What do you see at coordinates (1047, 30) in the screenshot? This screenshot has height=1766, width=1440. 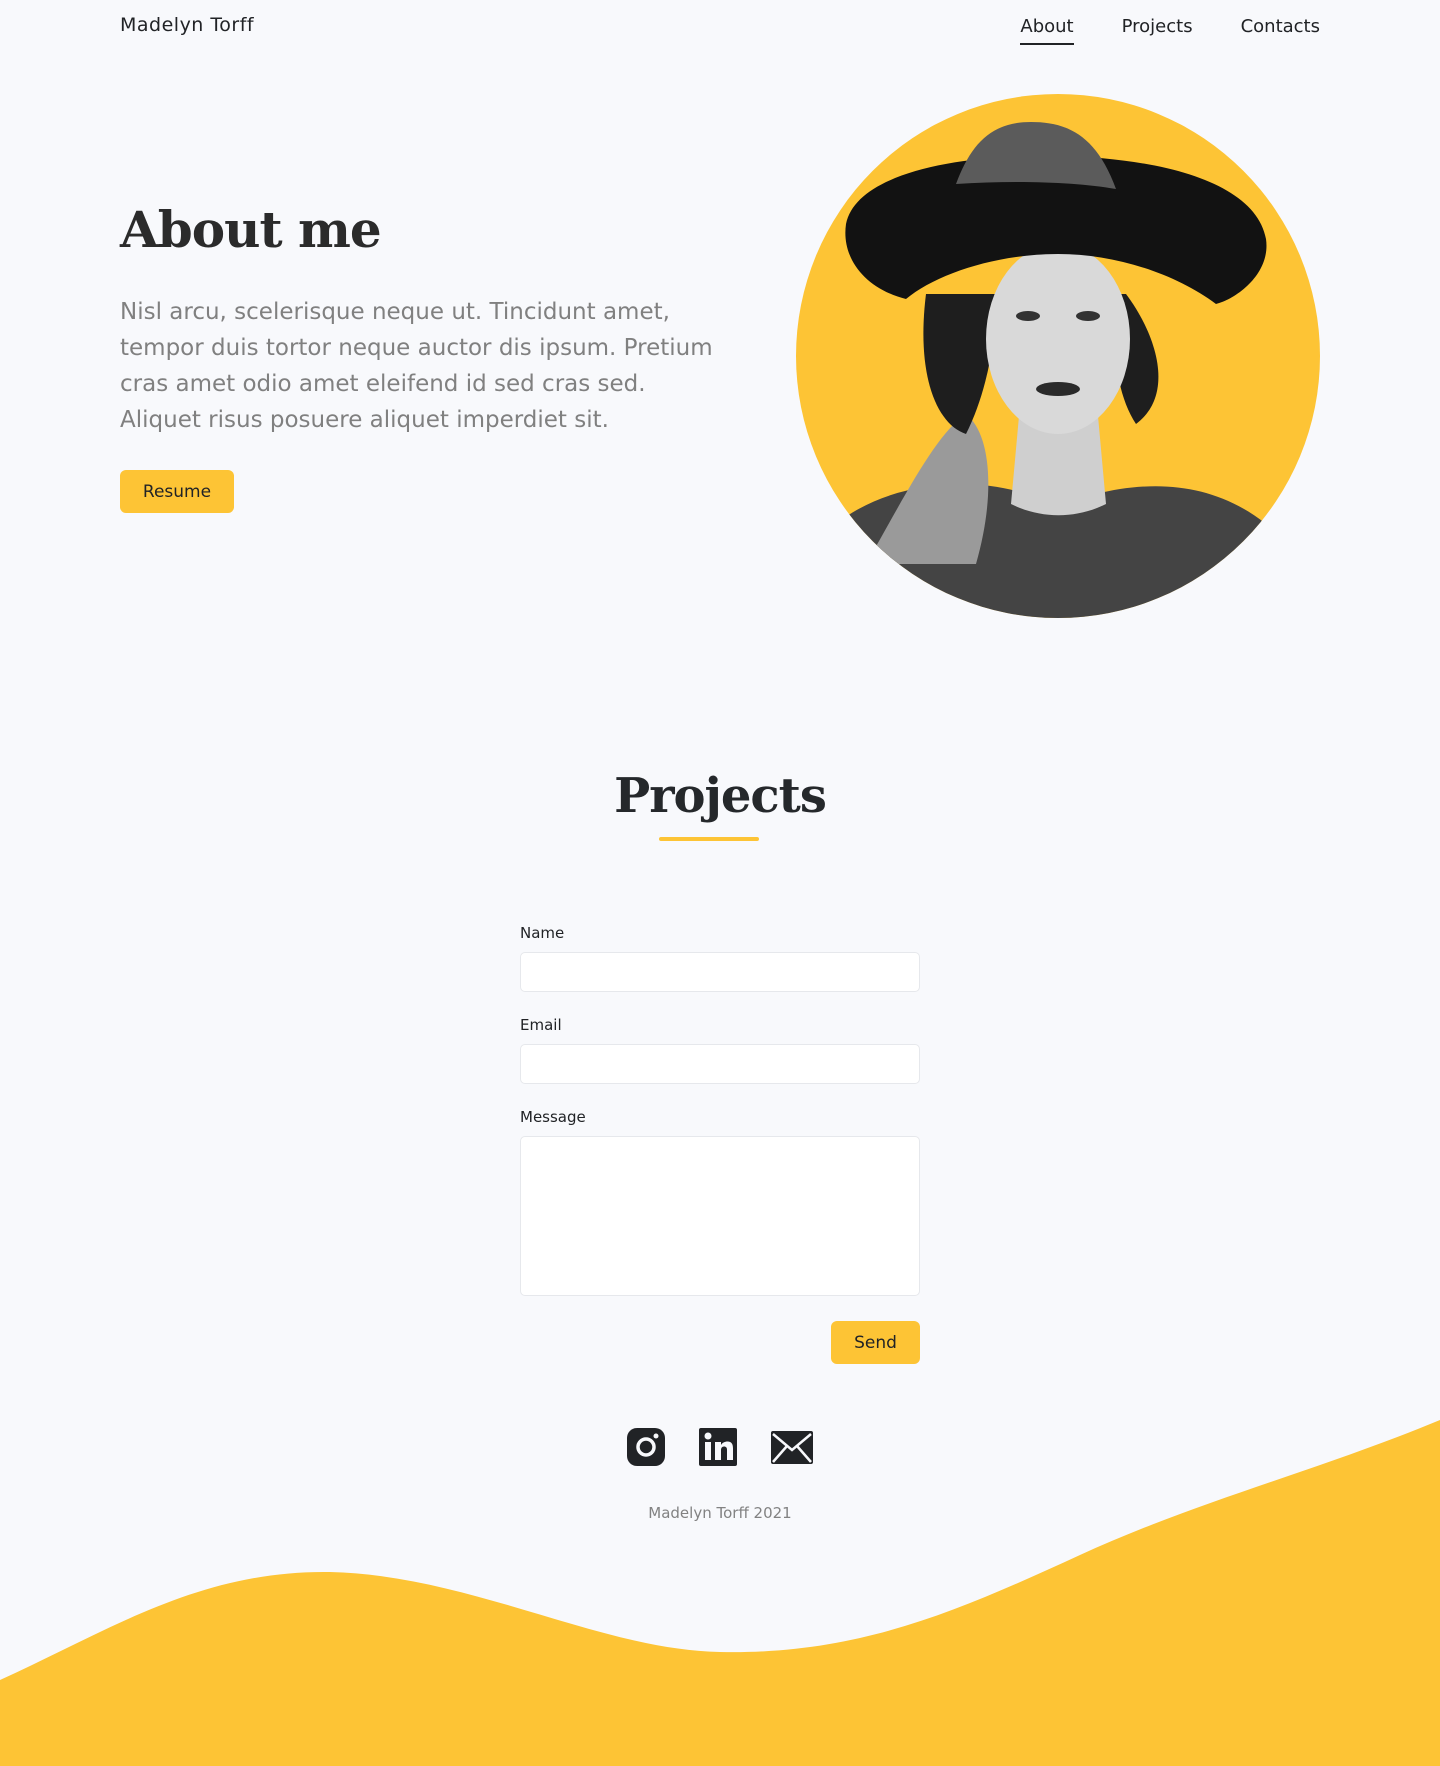 I see `nav-link-about: About` at bounding box center [1047, 30].